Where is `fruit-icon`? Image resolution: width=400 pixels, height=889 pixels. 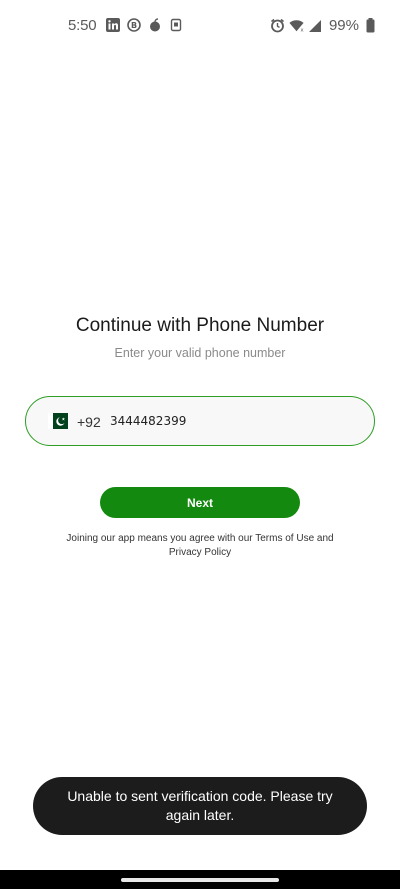
fruit-icon is located at coordinates (154, 24).